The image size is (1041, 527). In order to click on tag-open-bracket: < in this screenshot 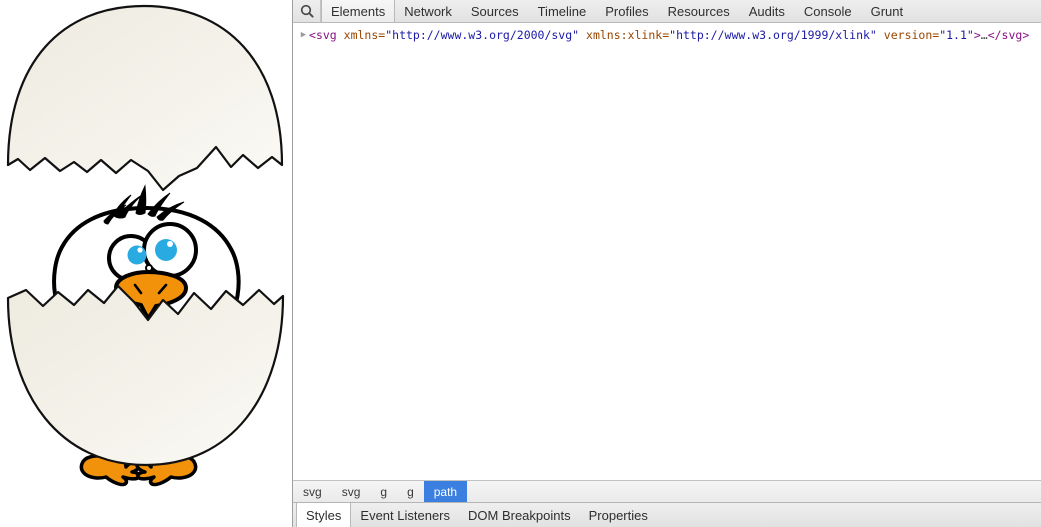, I will do `click(312, 35)`.